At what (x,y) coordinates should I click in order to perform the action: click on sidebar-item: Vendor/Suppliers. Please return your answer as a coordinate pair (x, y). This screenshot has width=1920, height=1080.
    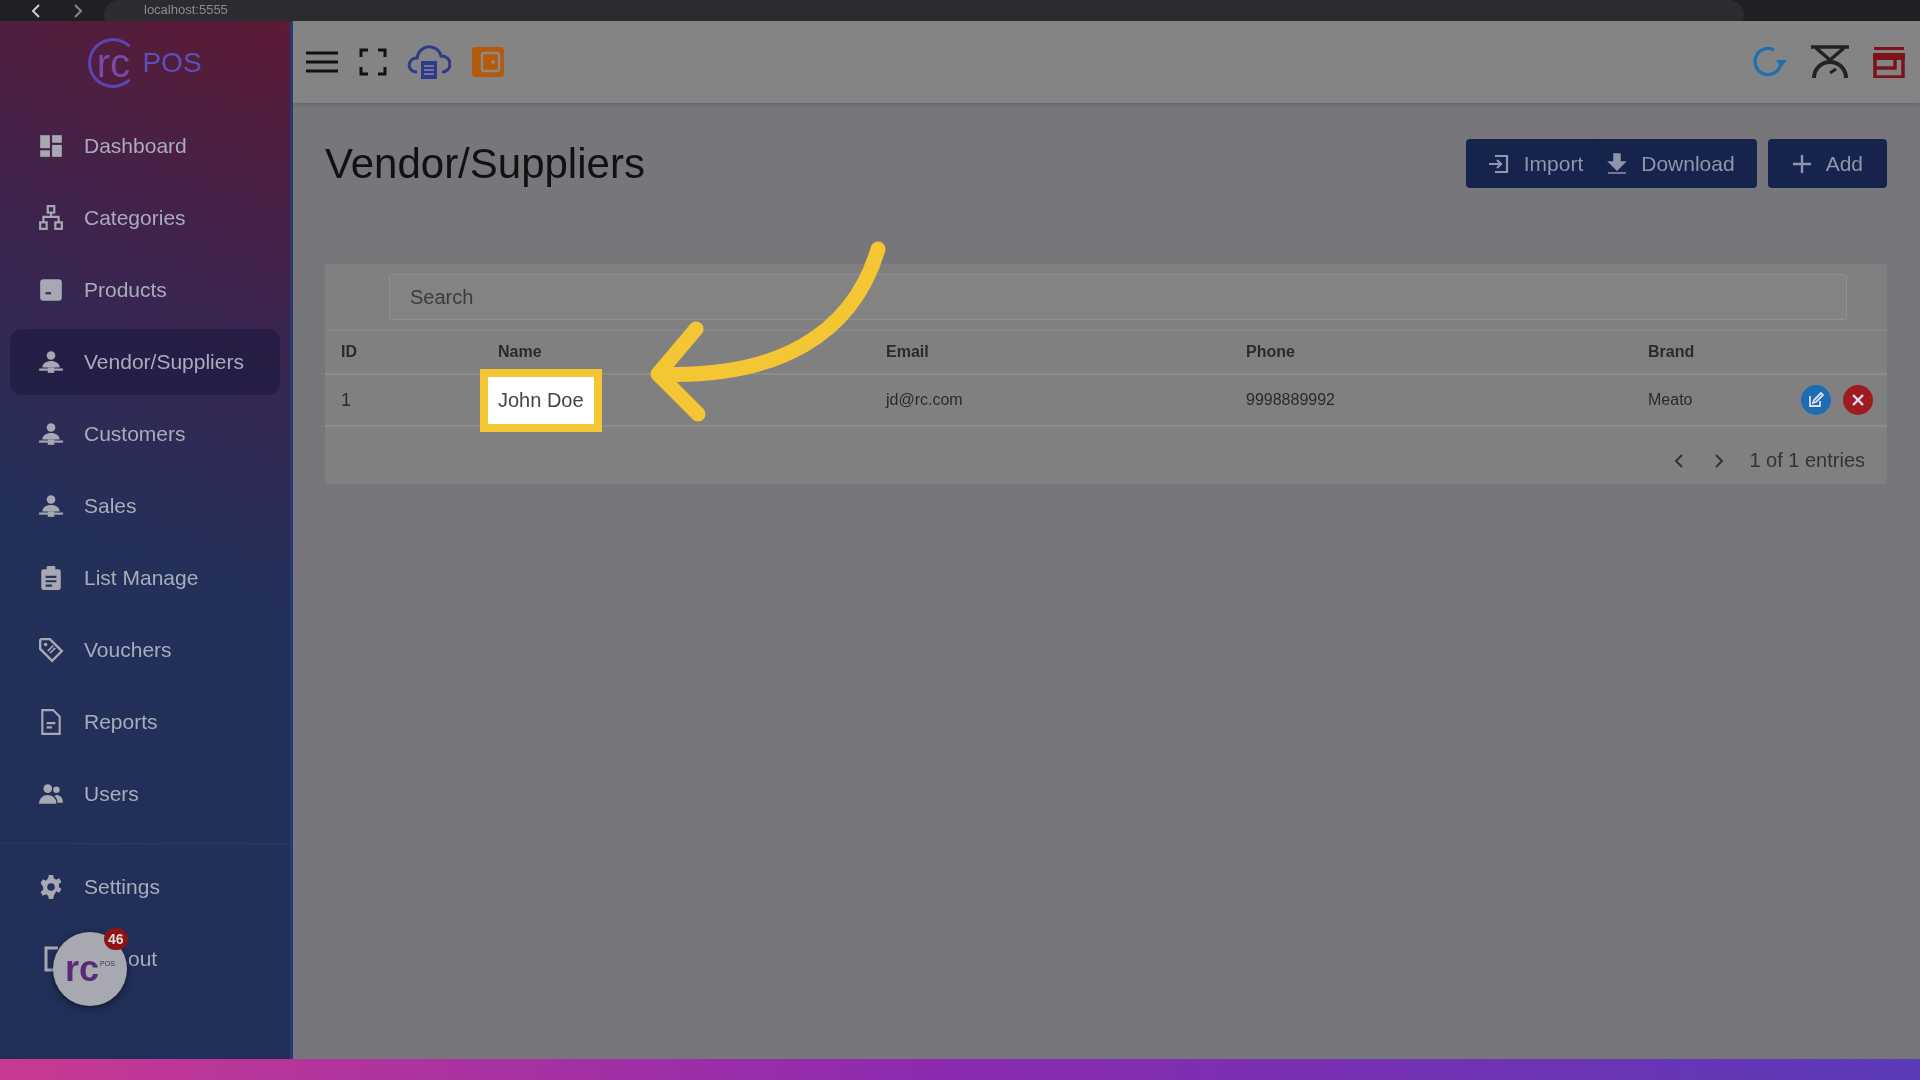
    Looking at the image, I should click on (145, 362).